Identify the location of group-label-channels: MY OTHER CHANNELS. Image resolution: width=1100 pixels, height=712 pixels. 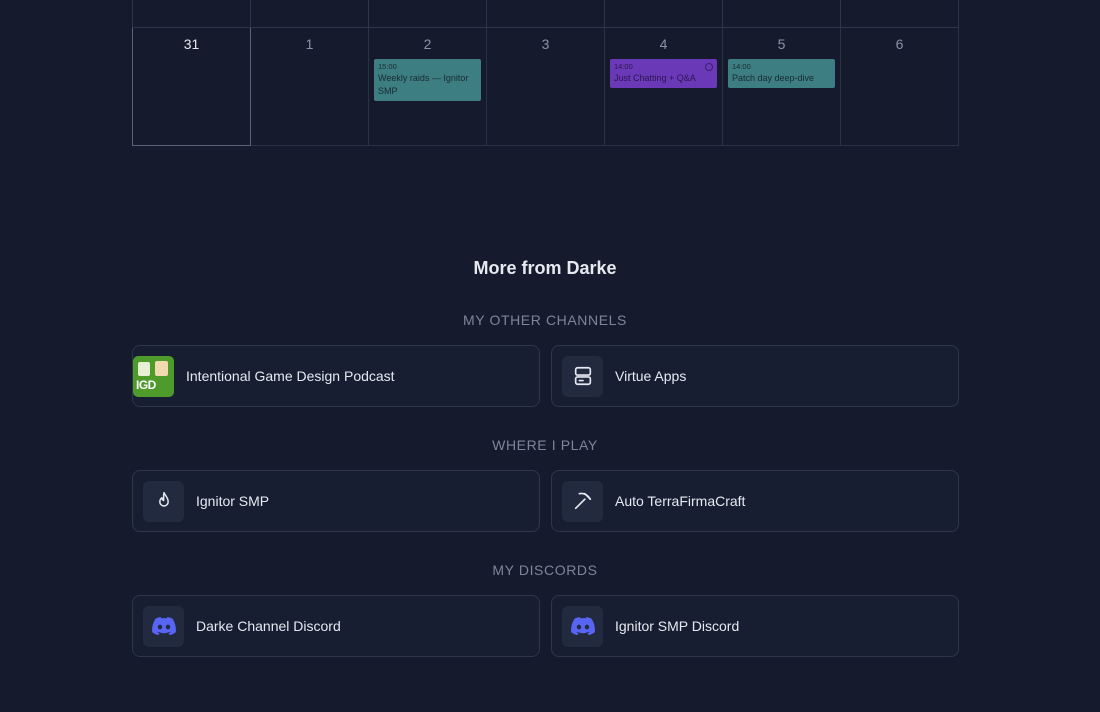
(545, 320).